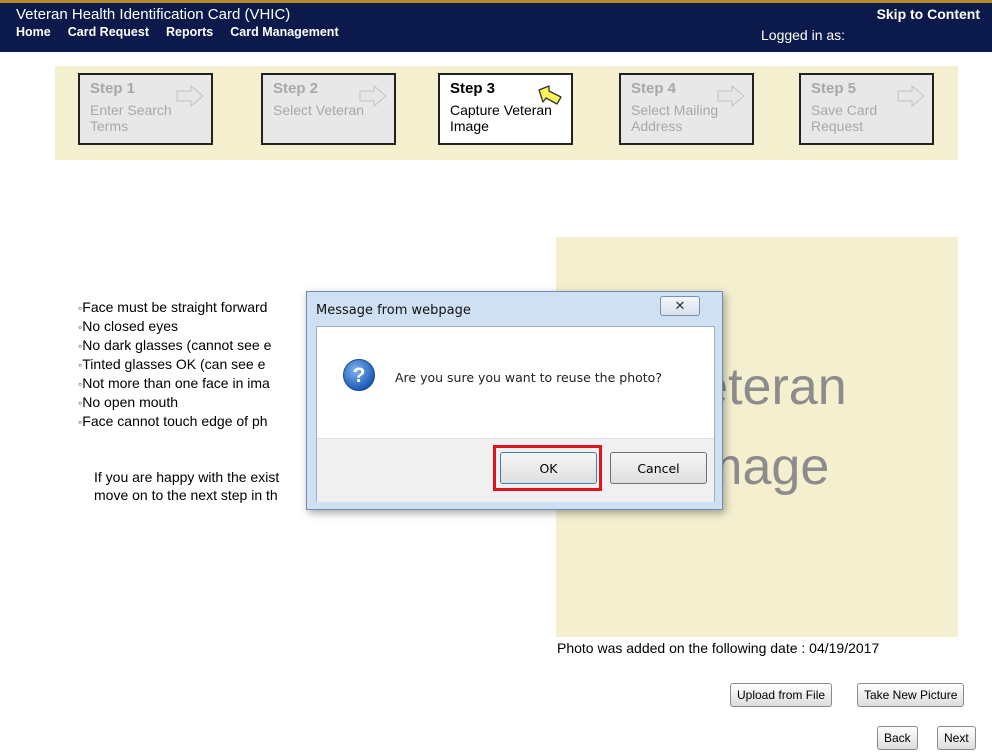 Image resolution: width=992 pixels, height=753 pixels. Describe the element at coordinates (658, 468) in the screenshot. I see `cancel-button: Cancel` at that location.